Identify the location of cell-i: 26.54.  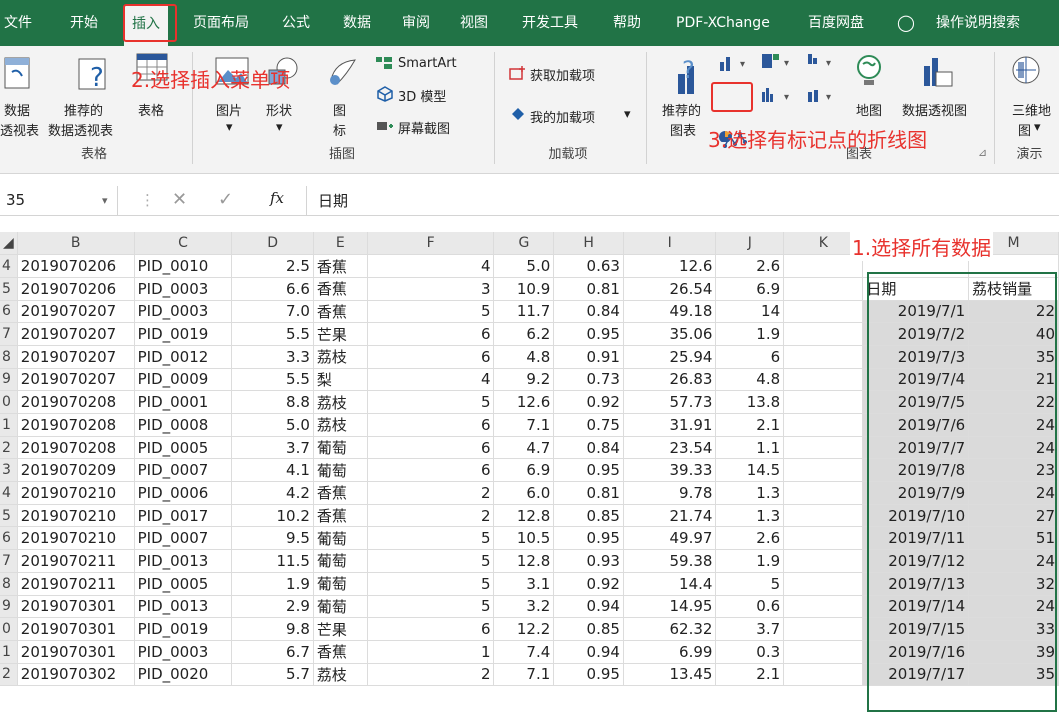
(670, 289).